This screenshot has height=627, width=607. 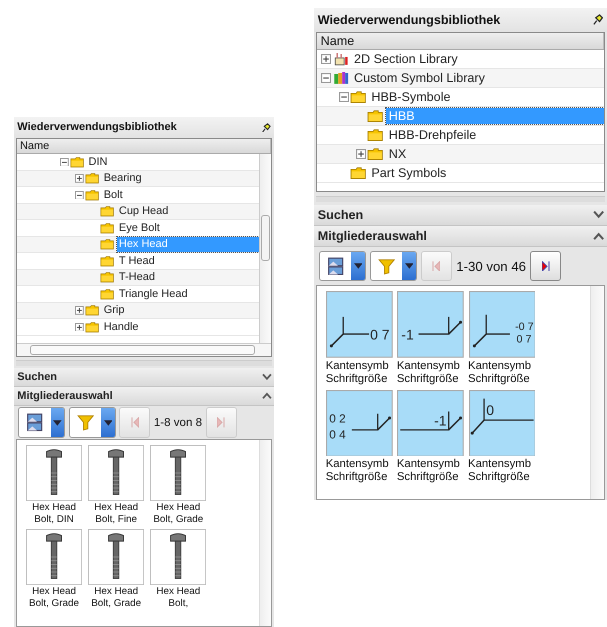 I want to click on page-range: 1-30 von 46, so click(x=491, y=266).